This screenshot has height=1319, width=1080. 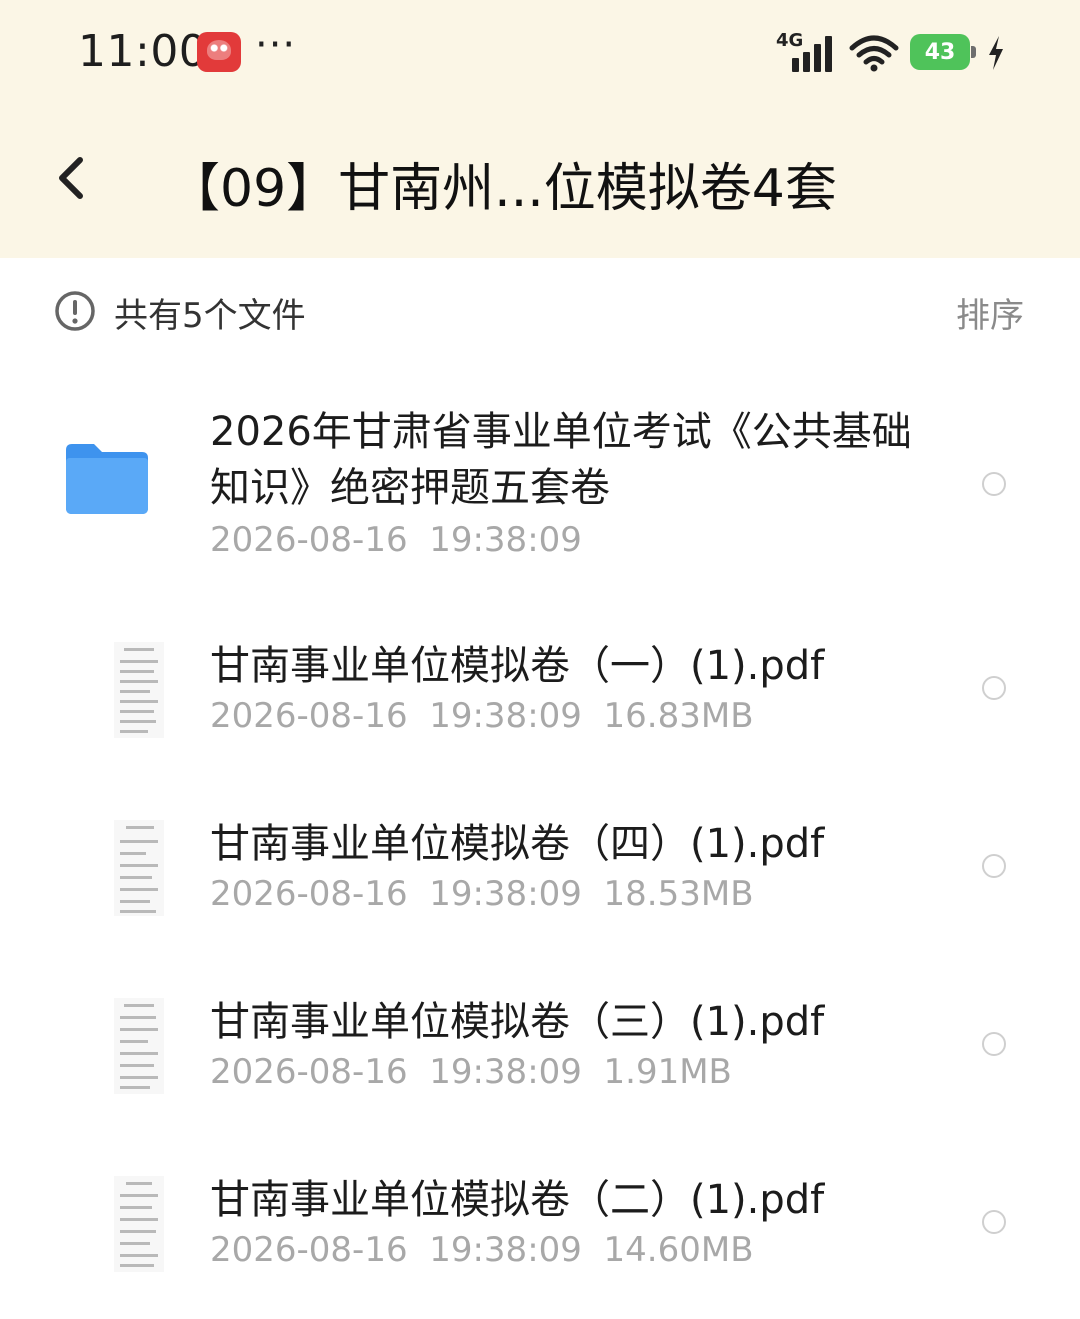 What do you see at coordinates (502, 189) in the screenshot?
I see `page-title: 【09】甘南州...位模拟卷4套` at bounding box center [502, 189].